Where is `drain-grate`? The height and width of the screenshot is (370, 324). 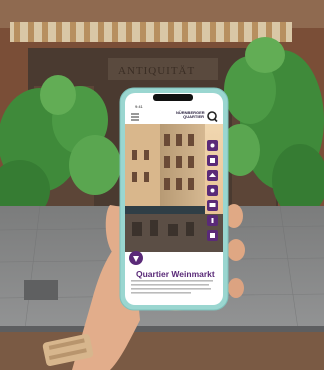 drain-grate is located at coordinates (41, 290).